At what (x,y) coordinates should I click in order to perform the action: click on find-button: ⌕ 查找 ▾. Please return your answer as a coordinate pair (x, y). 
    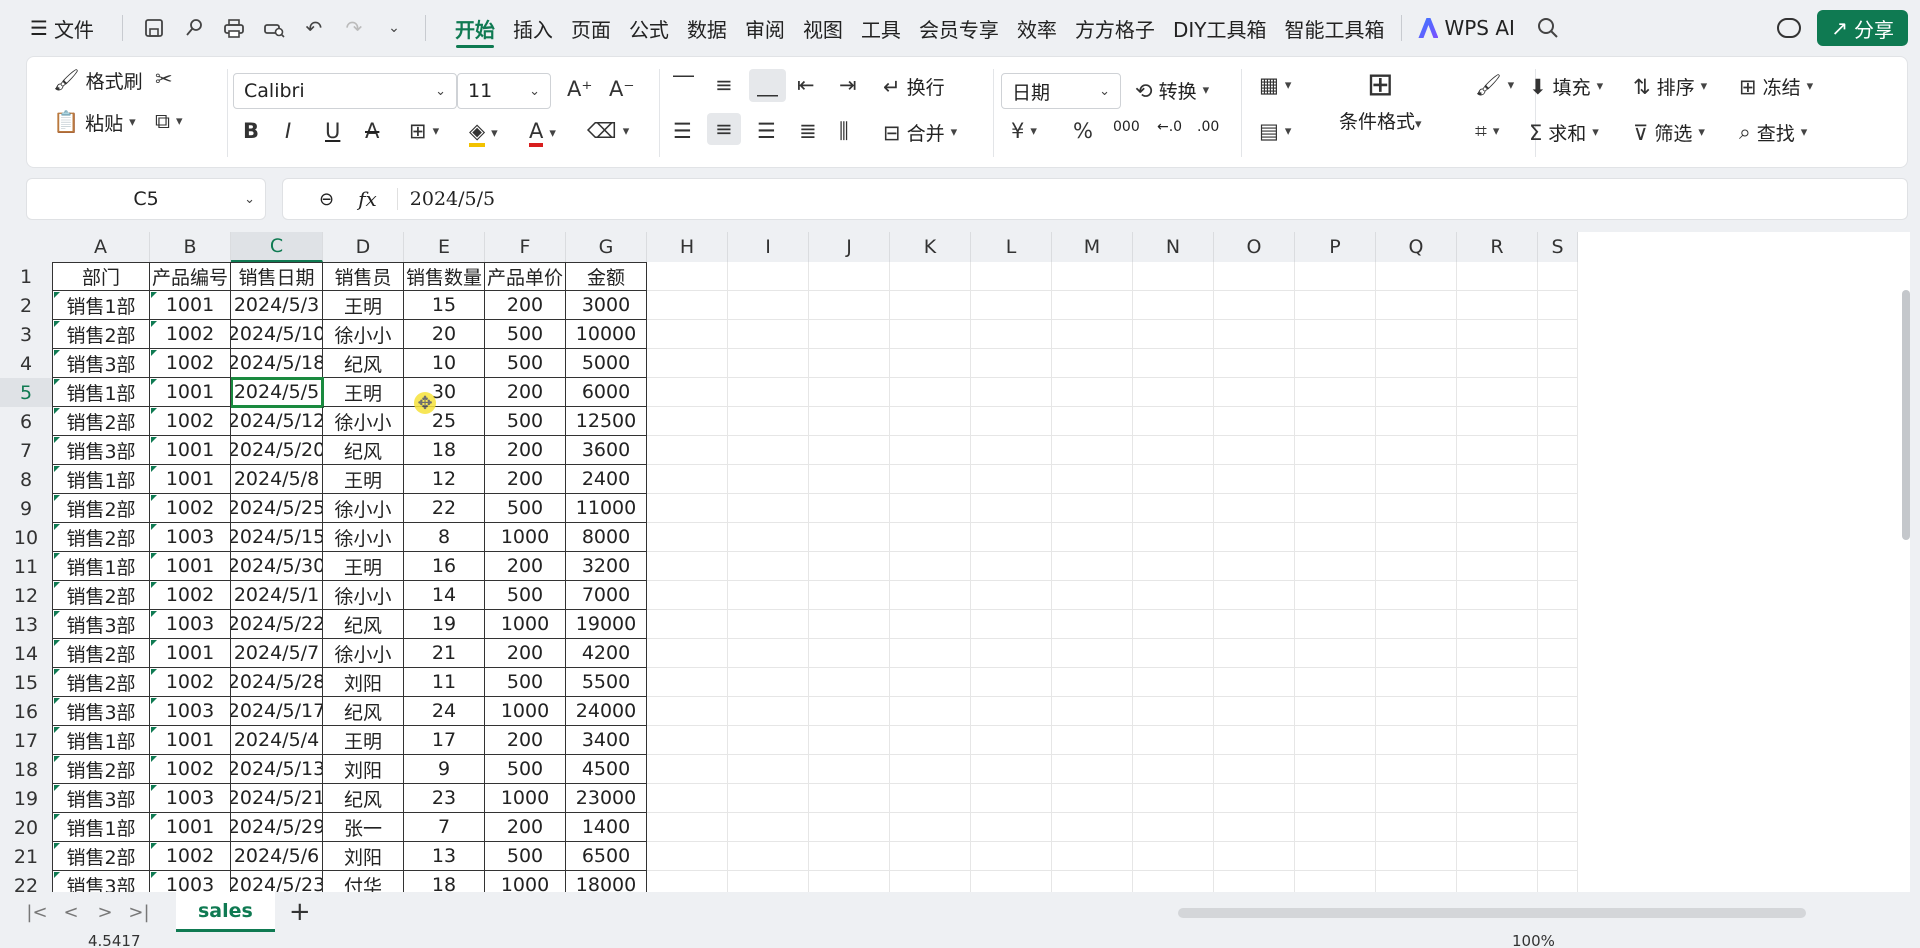
    Looking at the image, I should click on (1773, 132).